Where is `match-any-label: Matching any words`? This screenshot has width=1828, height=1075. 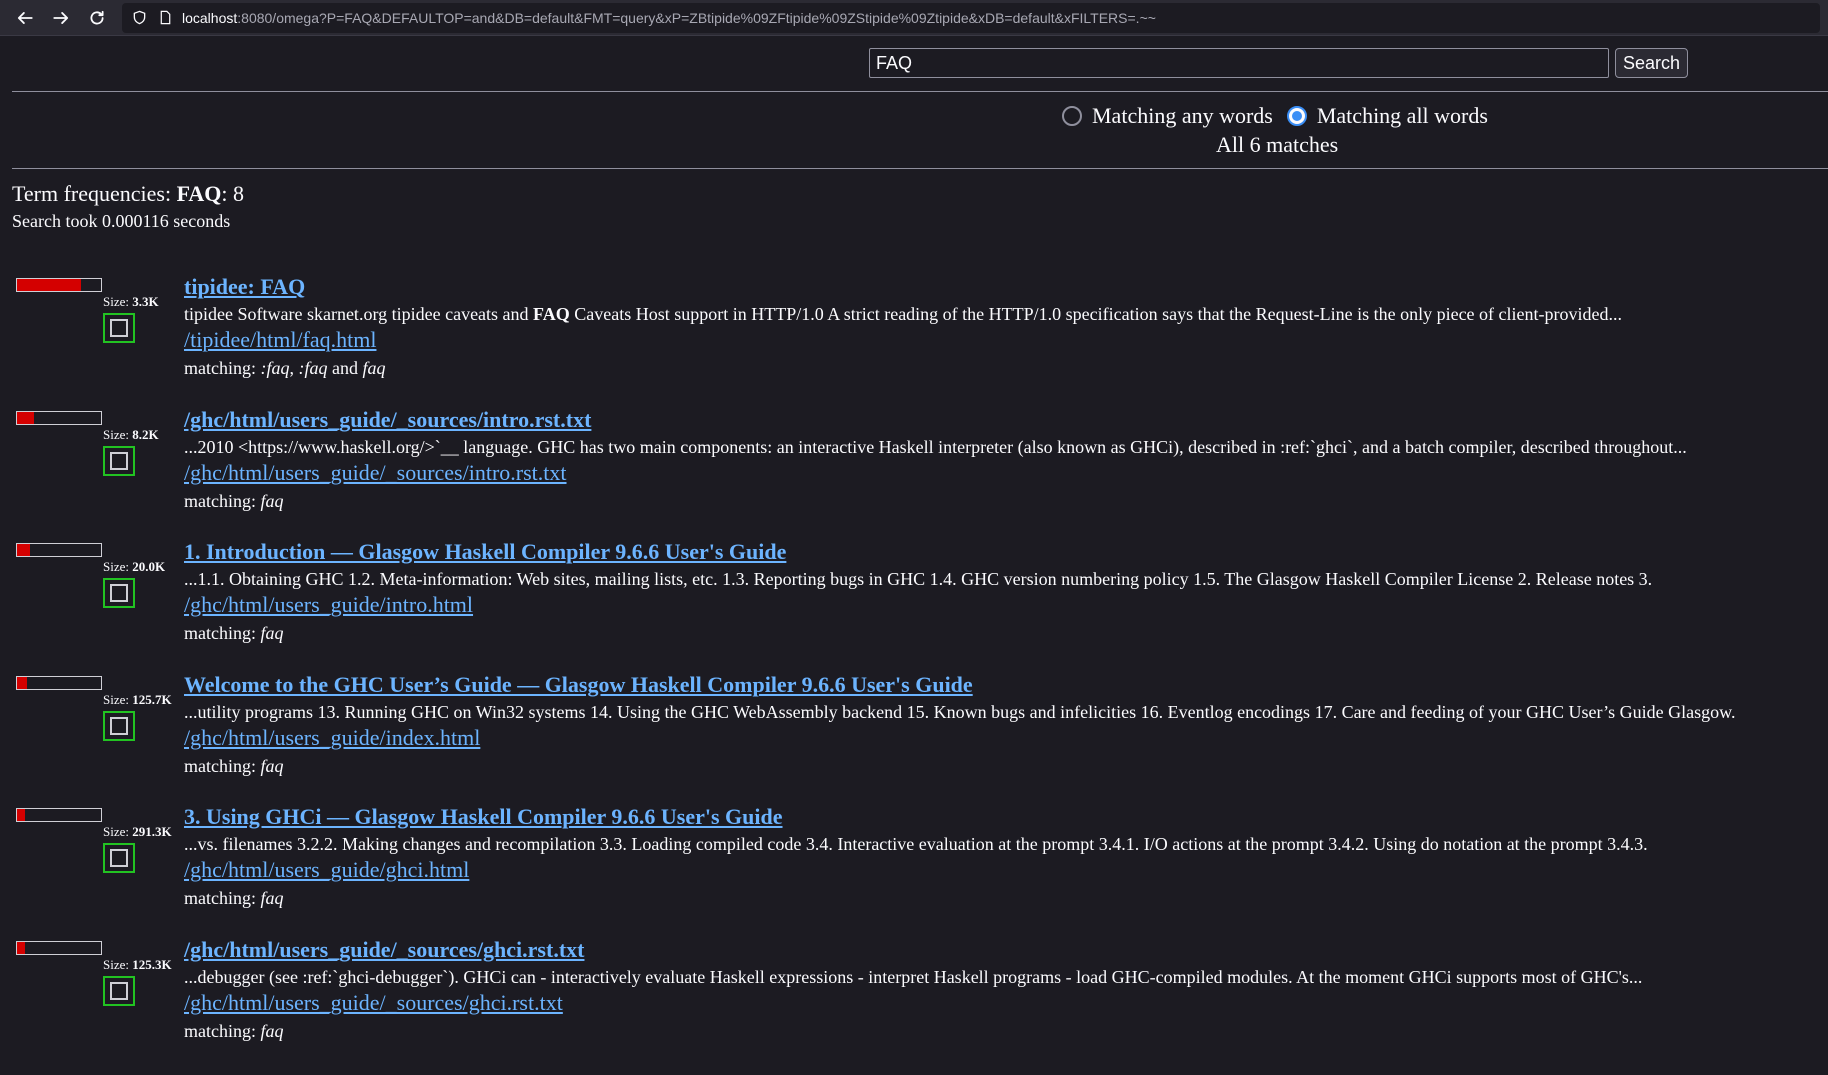
match-any-label: Matching any words is located at coordinates (1182, 116).